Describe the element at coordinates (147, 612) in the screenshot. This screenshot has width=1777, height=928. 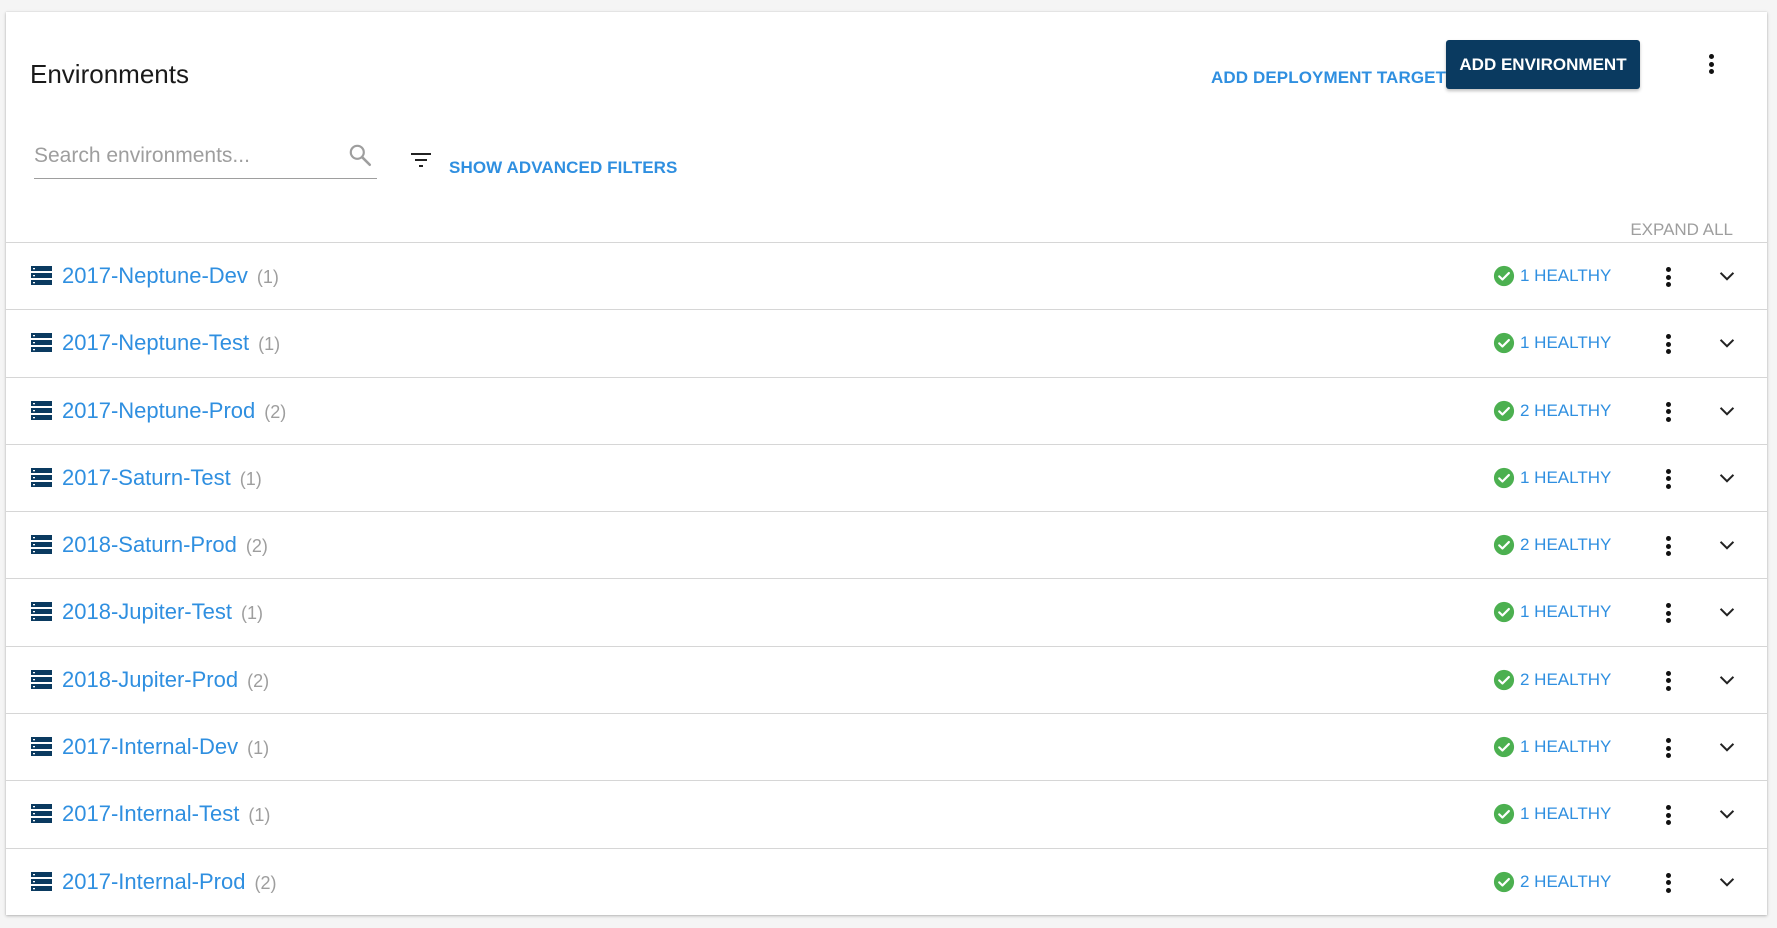
I see `environment-name: 2018-Jupiter-Test` at that location.